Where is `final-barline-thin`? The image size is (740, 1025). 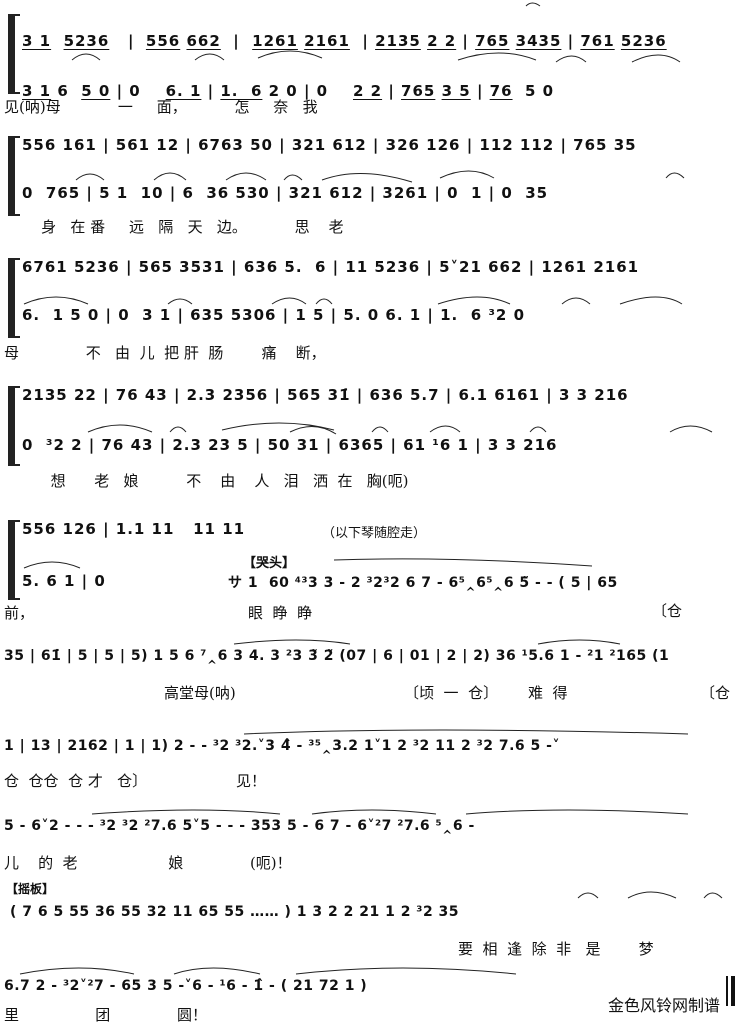
final-barline-thin is located at coordinates (727, 991).